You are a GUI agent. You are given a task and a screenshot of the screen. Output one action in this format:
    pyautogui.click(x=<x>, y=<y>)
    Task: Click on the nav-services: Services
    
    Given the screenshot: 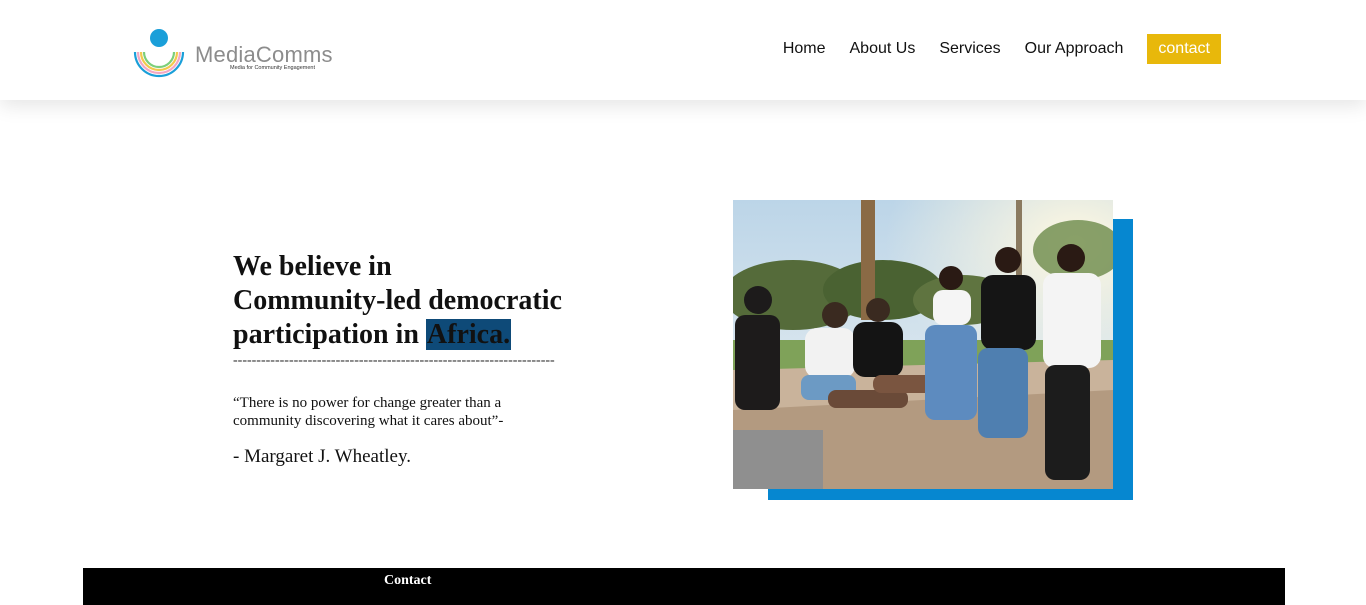 What is the action you would take?
    pyautogui.click(x=969, y=49)
    